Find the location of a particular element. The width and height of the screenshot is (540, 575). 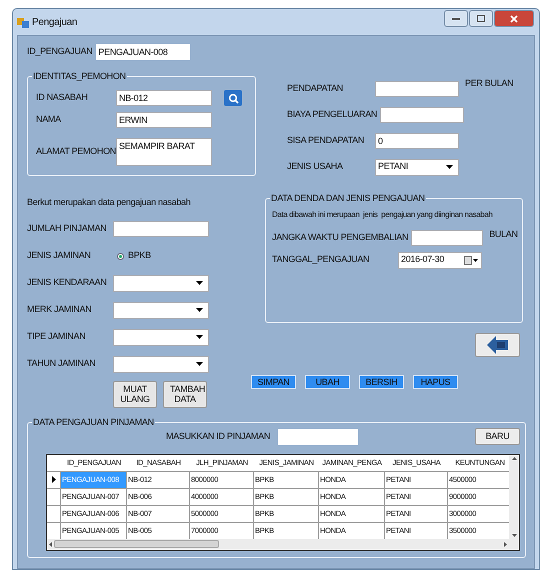

field-label: TANGGAL_PENGAJUAN is located at coordinates (321, 259).